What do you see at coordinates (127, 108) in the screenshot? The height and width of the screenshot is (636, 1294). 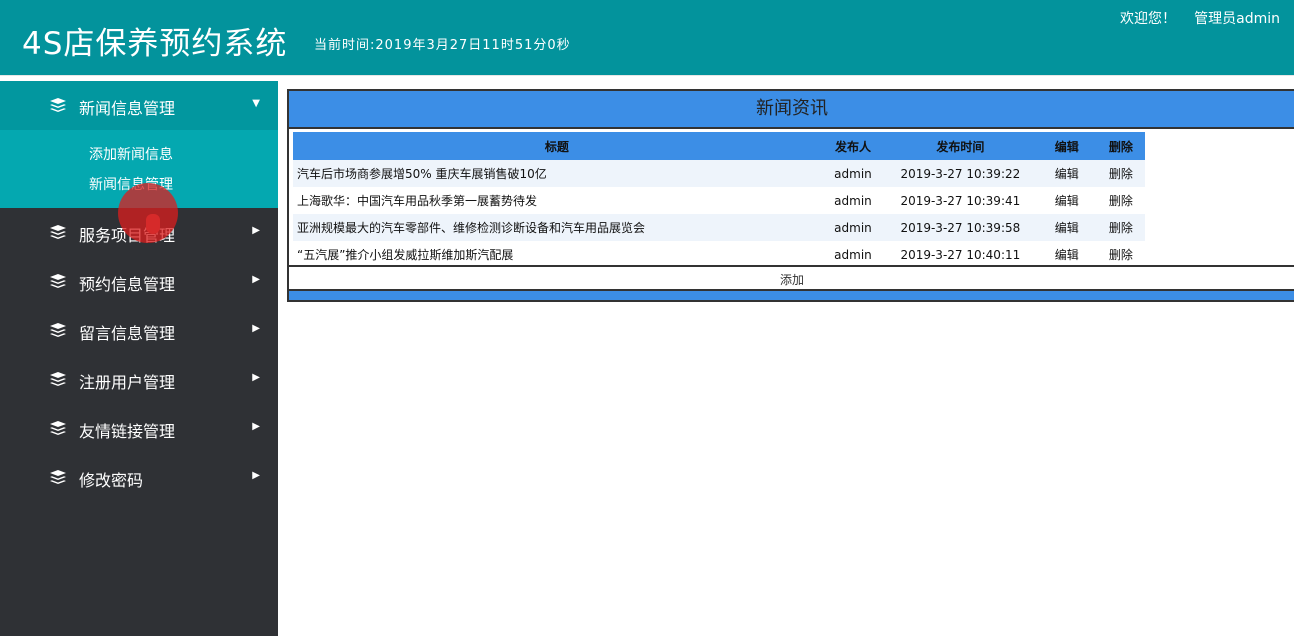 I see `nav-label: 新闻信息管理` at bounding box center [127, 108].